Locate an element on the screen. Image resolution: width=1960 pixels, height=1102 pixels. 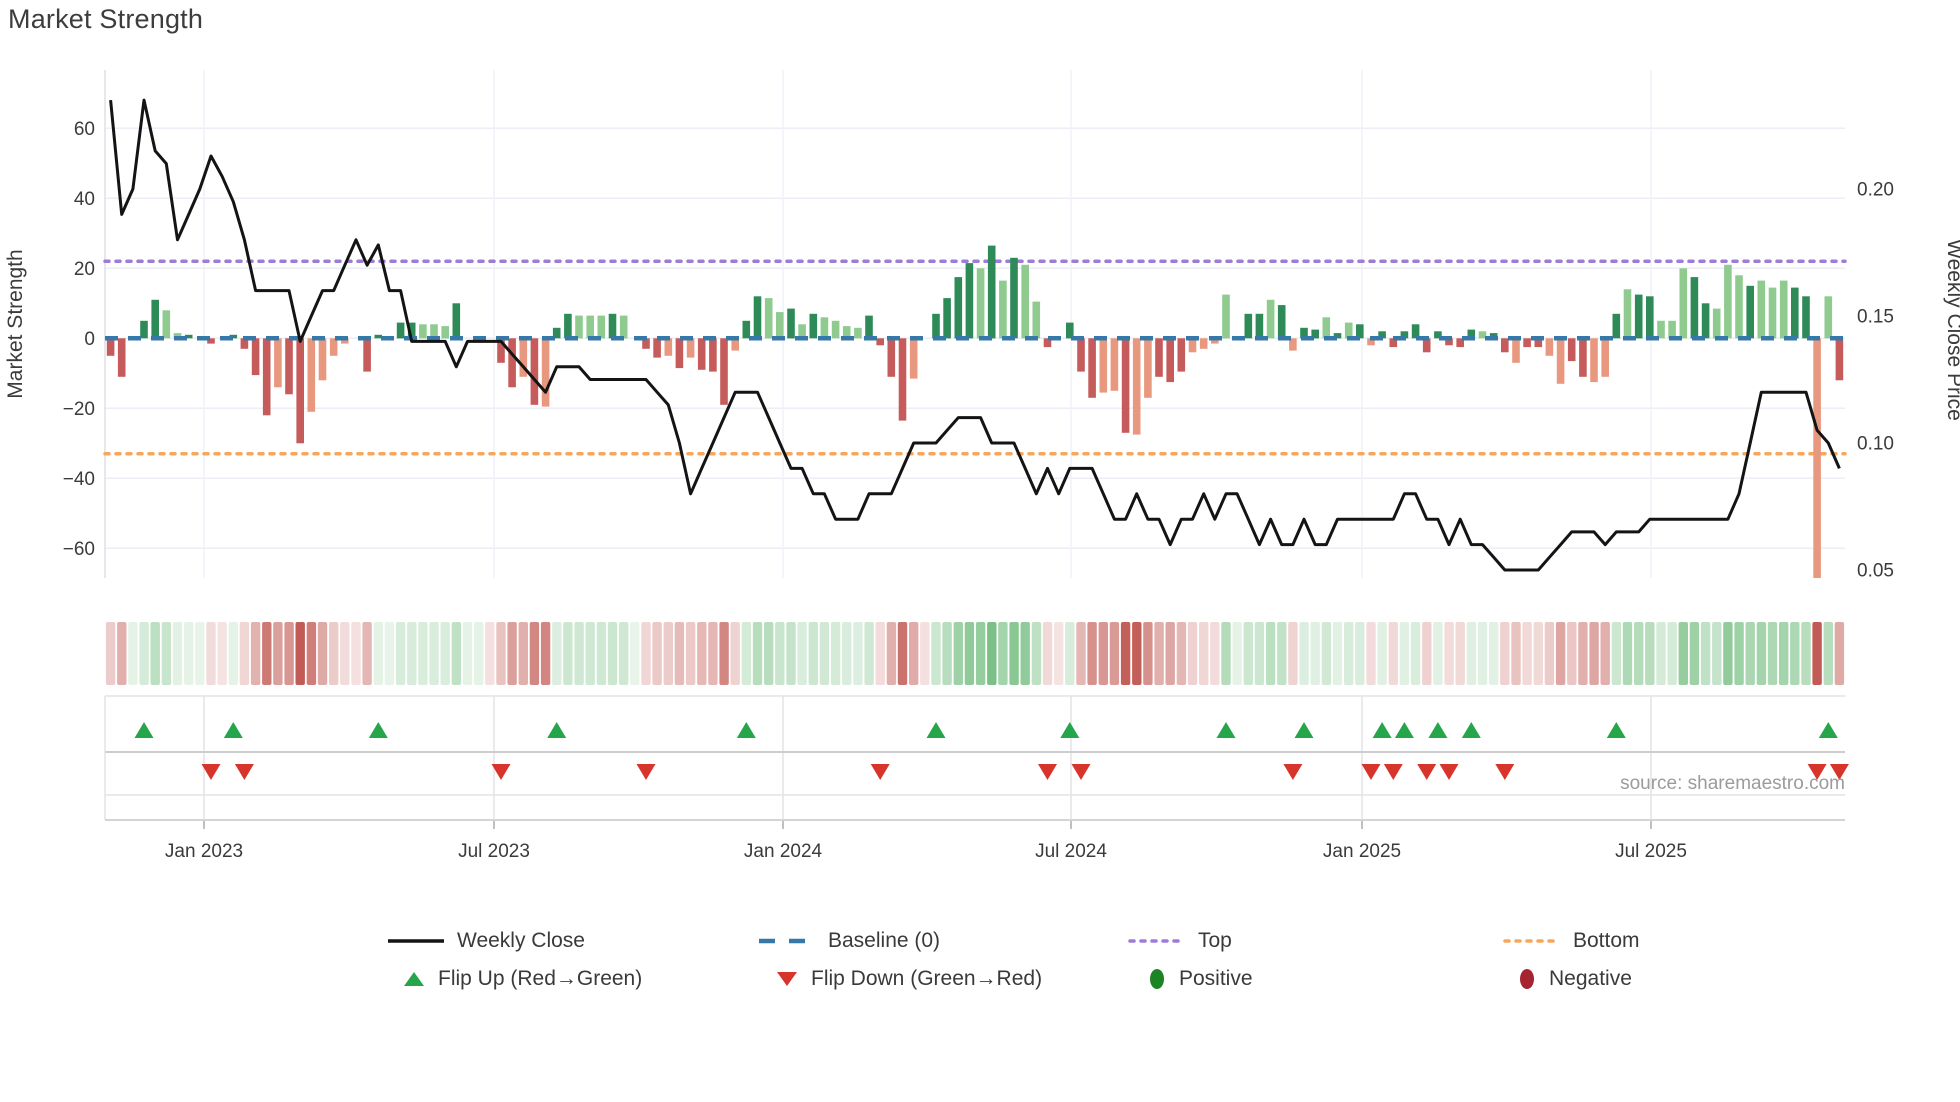
legend-item-flip-up: Flip Up (Red→Green) is located at coordinates (522, 979).